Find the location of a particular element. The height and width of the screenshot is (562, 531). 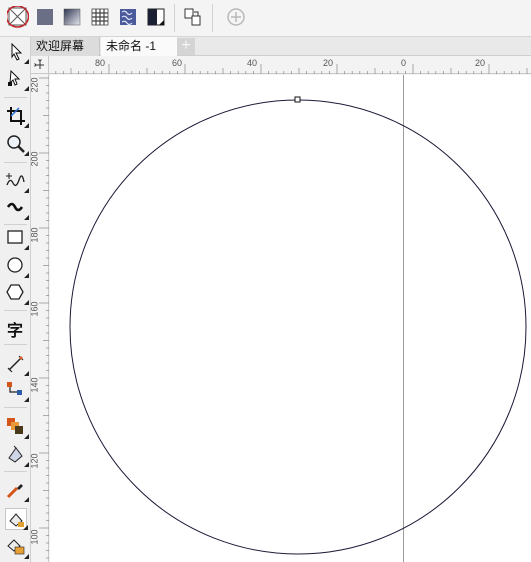

copy-fill-icon is located at coordinates (192, 17).